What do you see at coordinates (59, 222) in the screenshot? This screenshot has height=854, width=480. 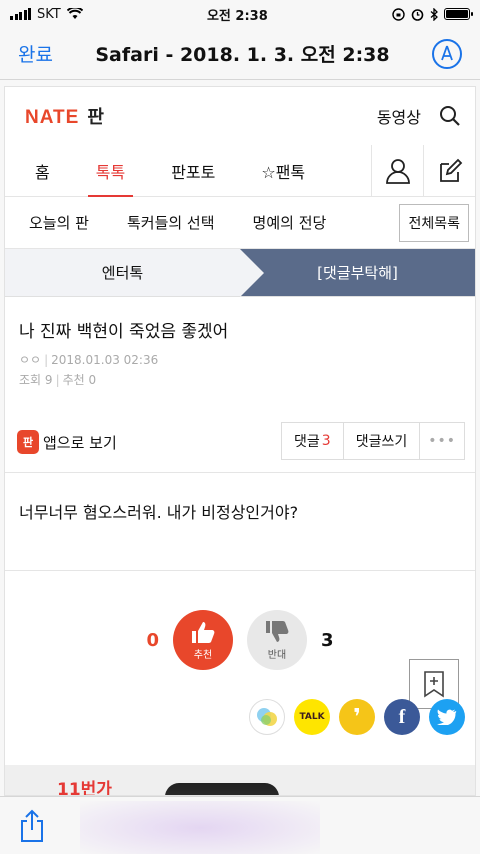 I see `sub-tab-today: 오늘의 판` at bounding box center [59, 222].